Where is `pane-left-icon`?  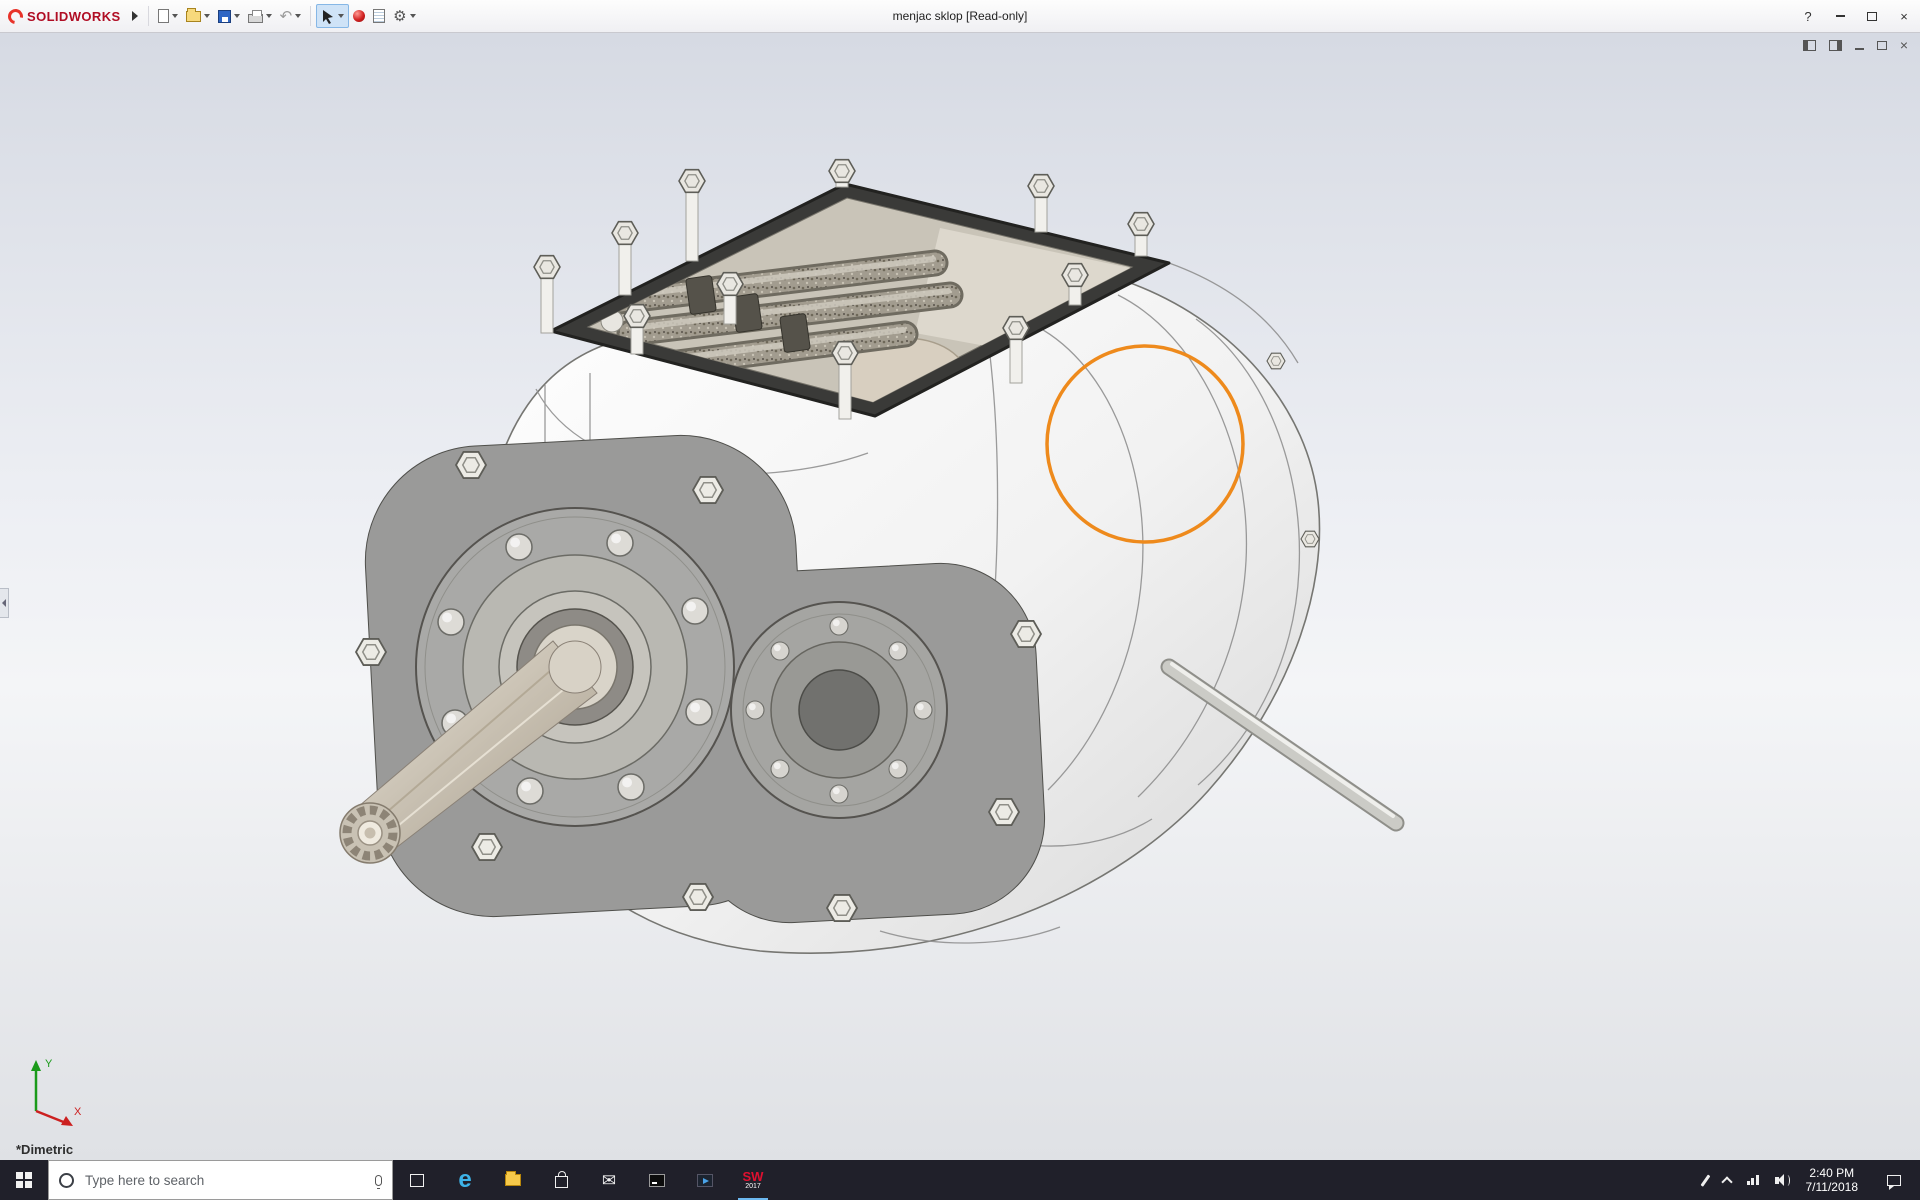
pane-left-icon is located at coordinates (1809, 45).